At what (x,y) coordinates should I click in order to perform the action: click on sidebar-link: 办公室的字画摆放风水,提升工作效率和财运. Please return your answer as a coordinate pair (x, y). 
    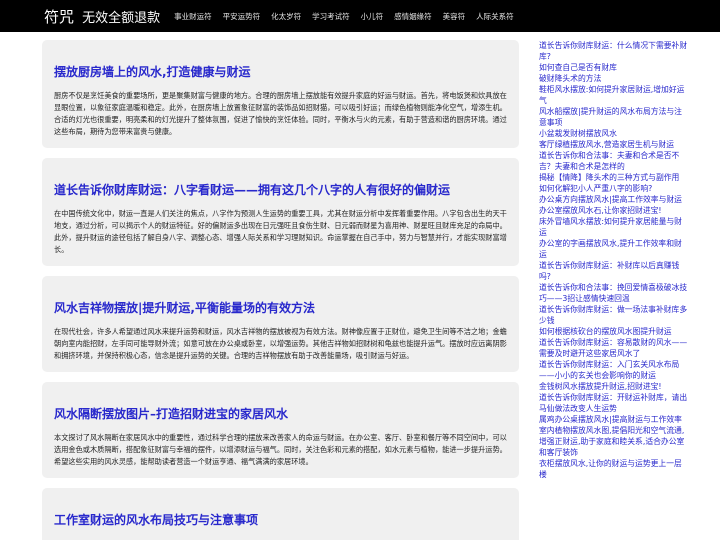
    Looking at the image, I should click on (614, 249).